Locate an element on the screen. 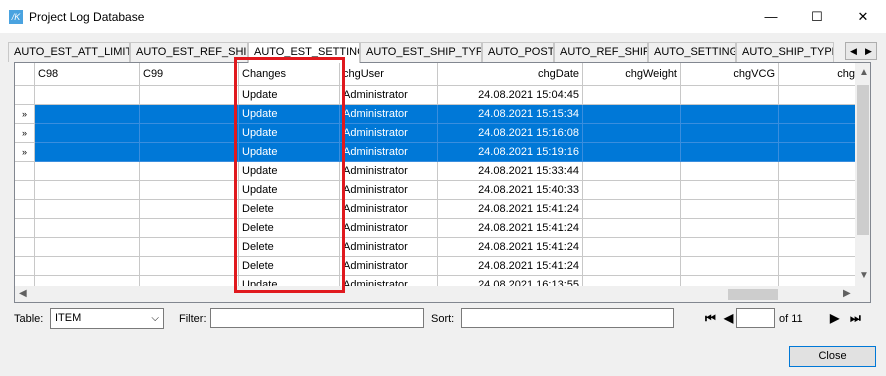 Image resolution: width=886 pixels, height=376 pixels. vertical-scrollbar: ▲ ▼ is located at coordinates (862, 174).